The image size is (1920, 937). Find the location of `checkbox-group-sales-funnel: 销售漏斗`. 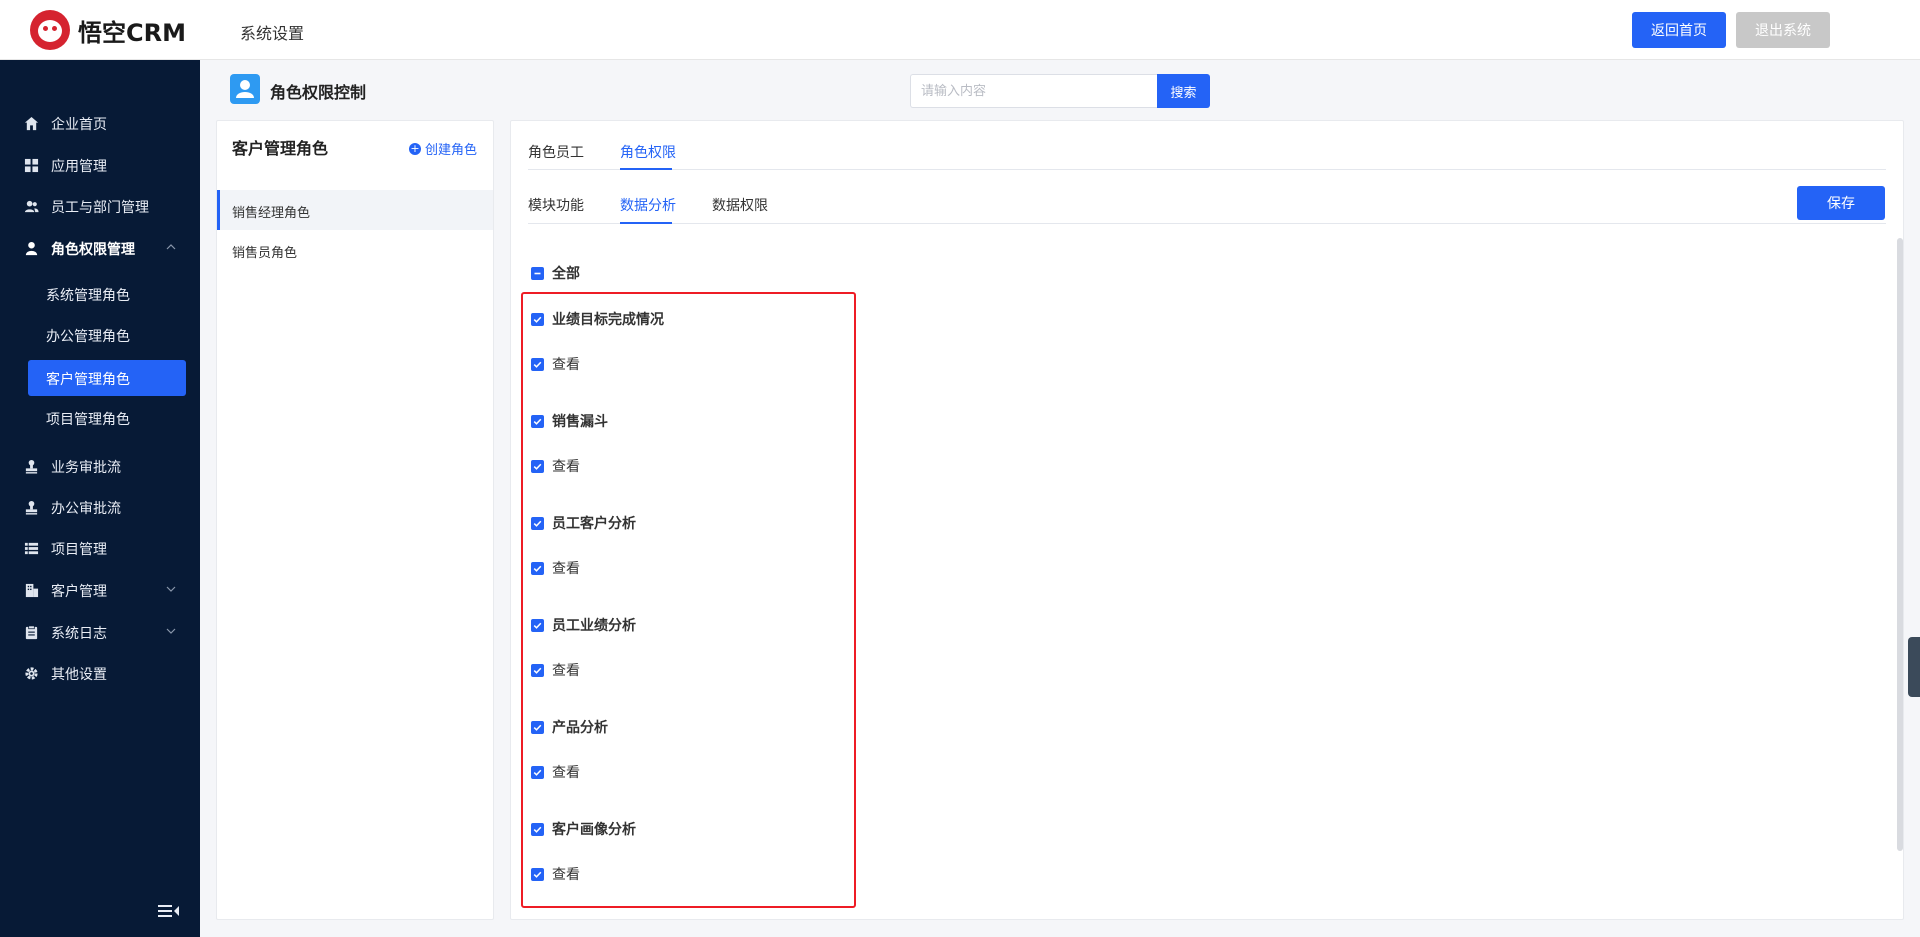

checkbox-group-sales-funnel: 销售漏斗 is located at coordinates (569, 421).